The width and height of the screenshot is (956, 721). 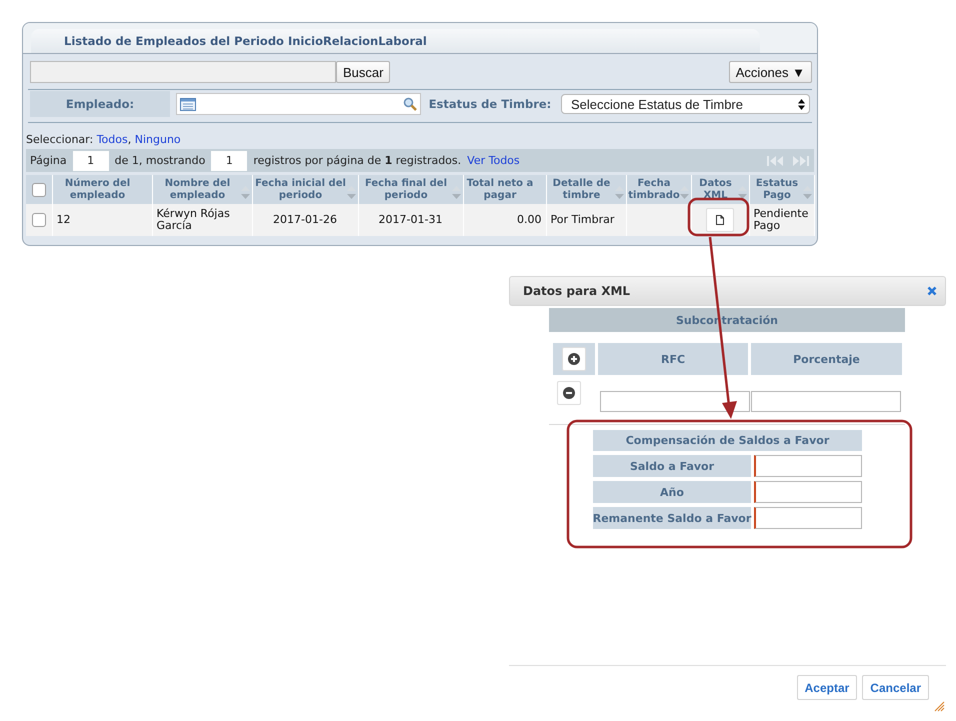 I want to click on resize-grip-icon, so click(x=939, y=706).